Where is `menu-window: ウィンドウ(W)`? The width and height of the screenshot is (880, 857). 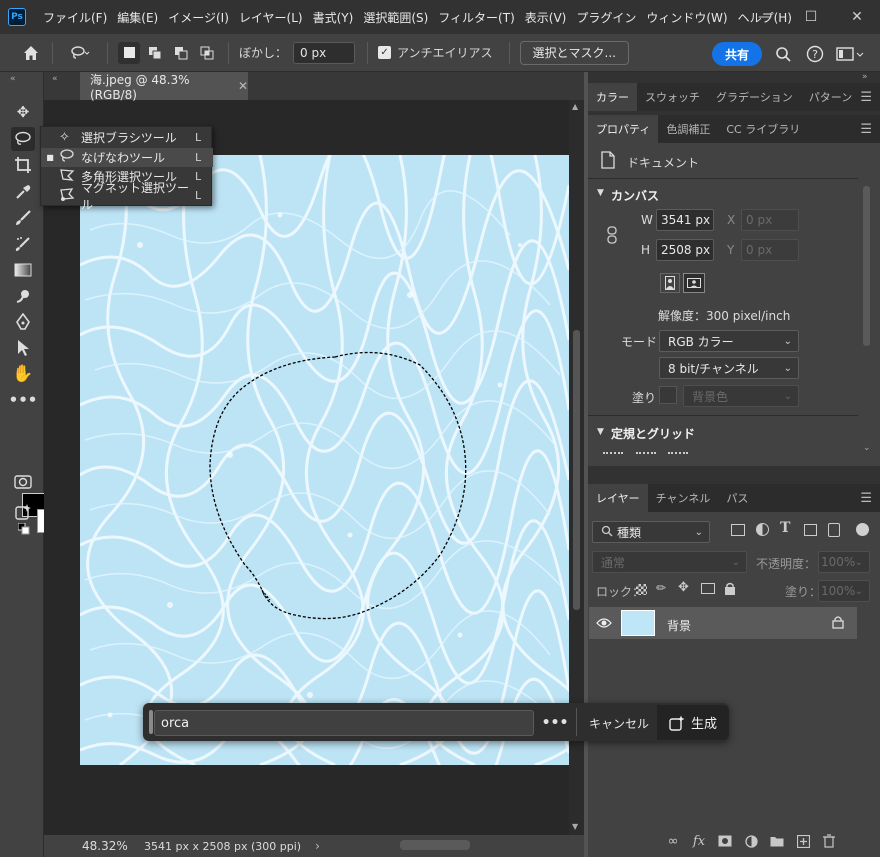
menu-window: ウィンドウ(W) is located at coordinates (686, 17).